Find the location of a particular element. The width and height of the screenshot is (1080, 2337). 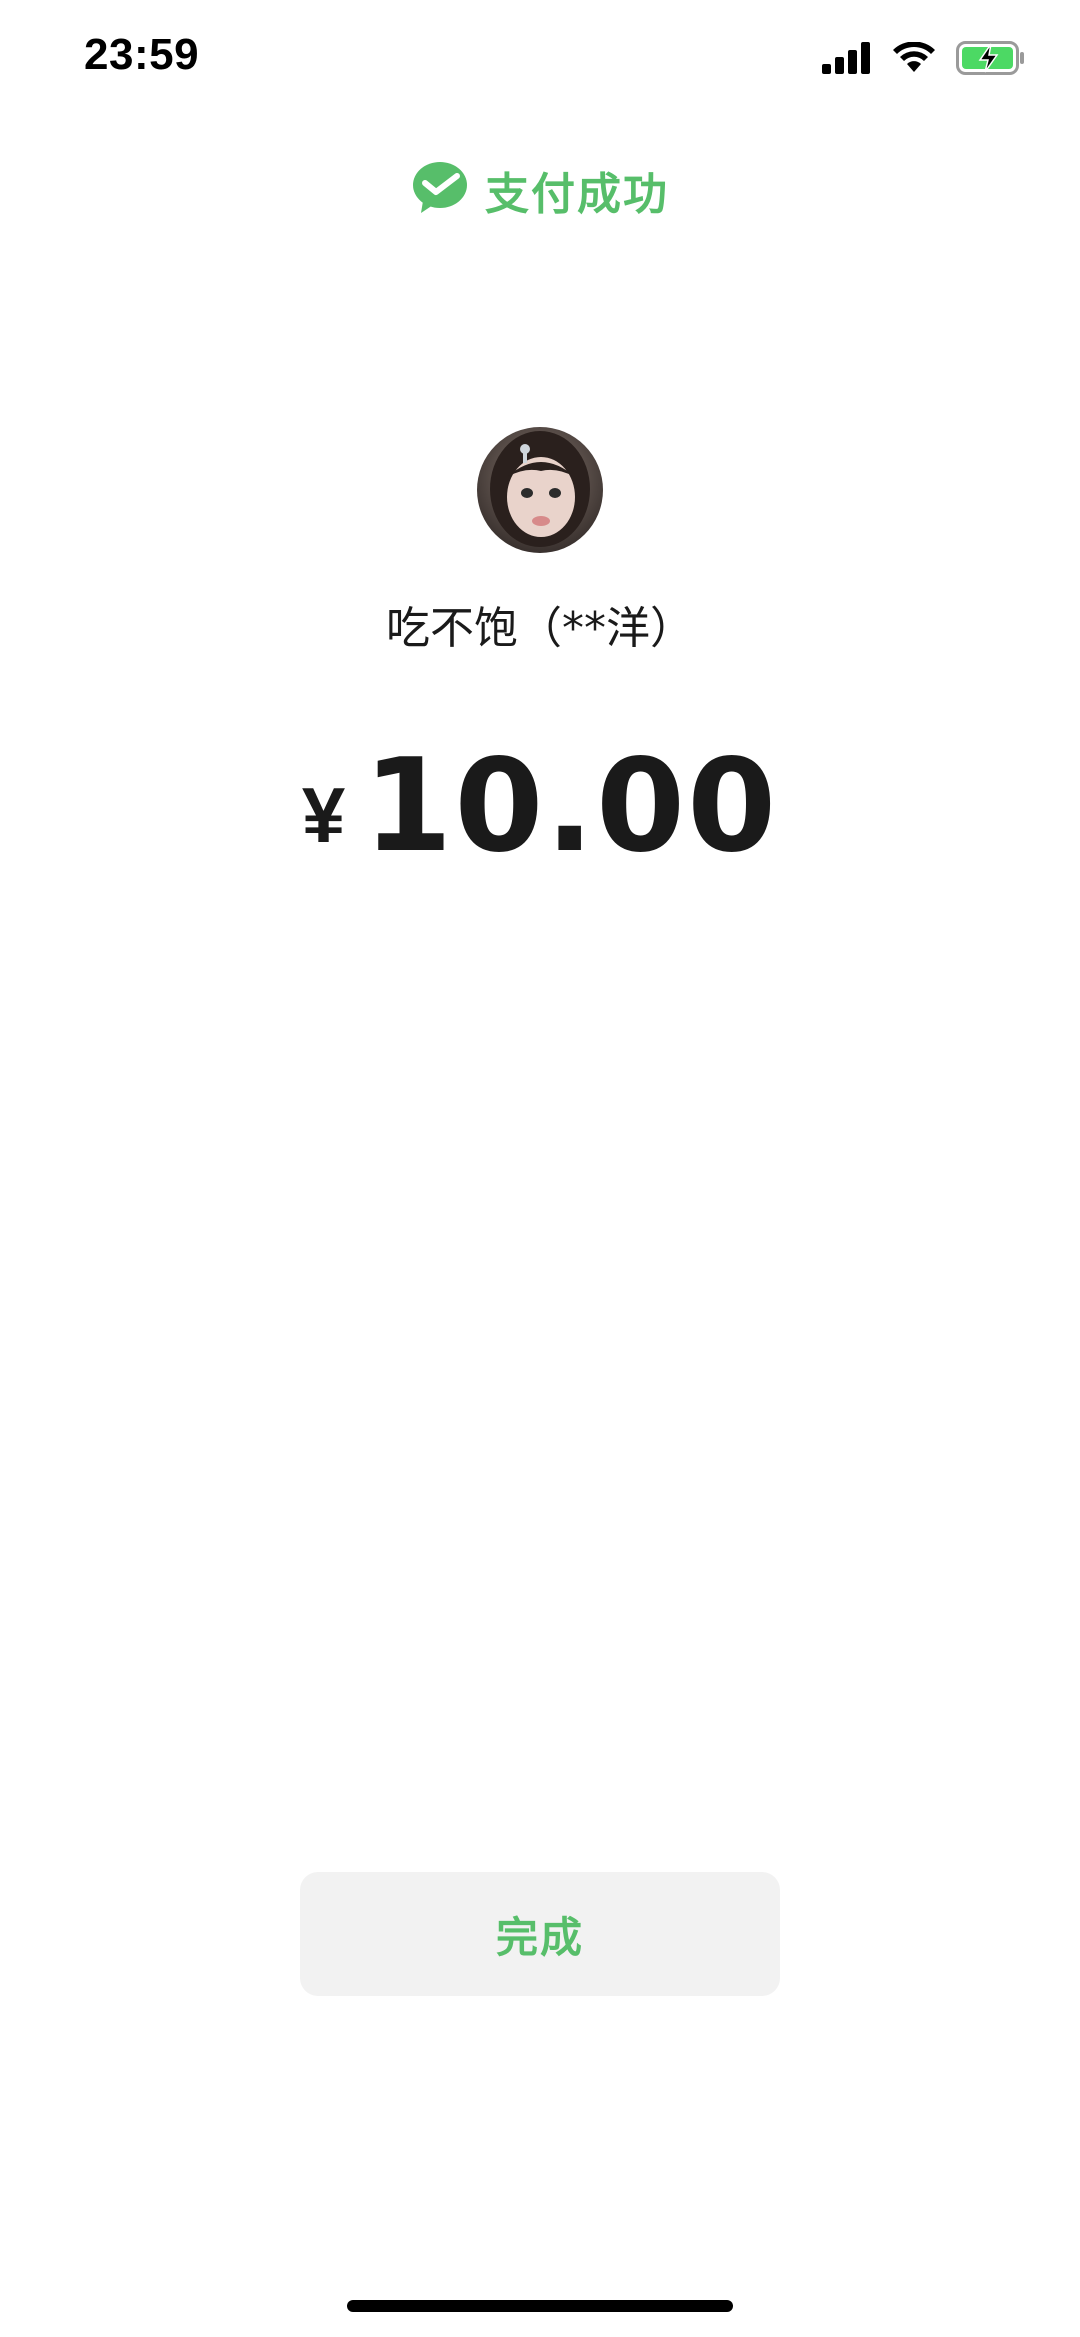

done-button-label: 完成 is located at coordinates (539, 1937).